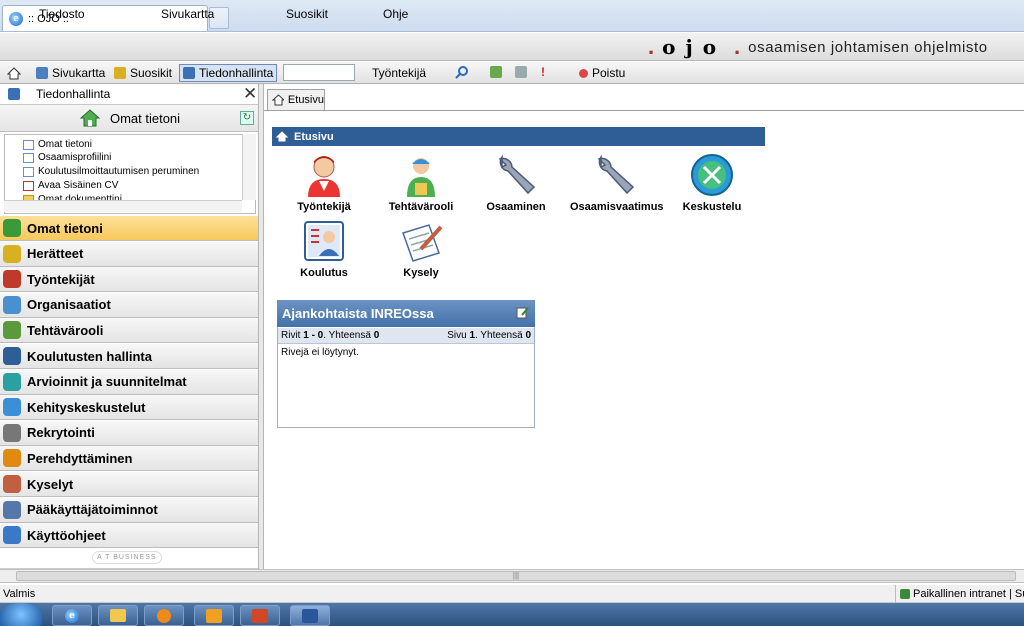  Describe the element at coordinates (421, 248) in the screenshot. I see `app-6: Kysely` at that location.